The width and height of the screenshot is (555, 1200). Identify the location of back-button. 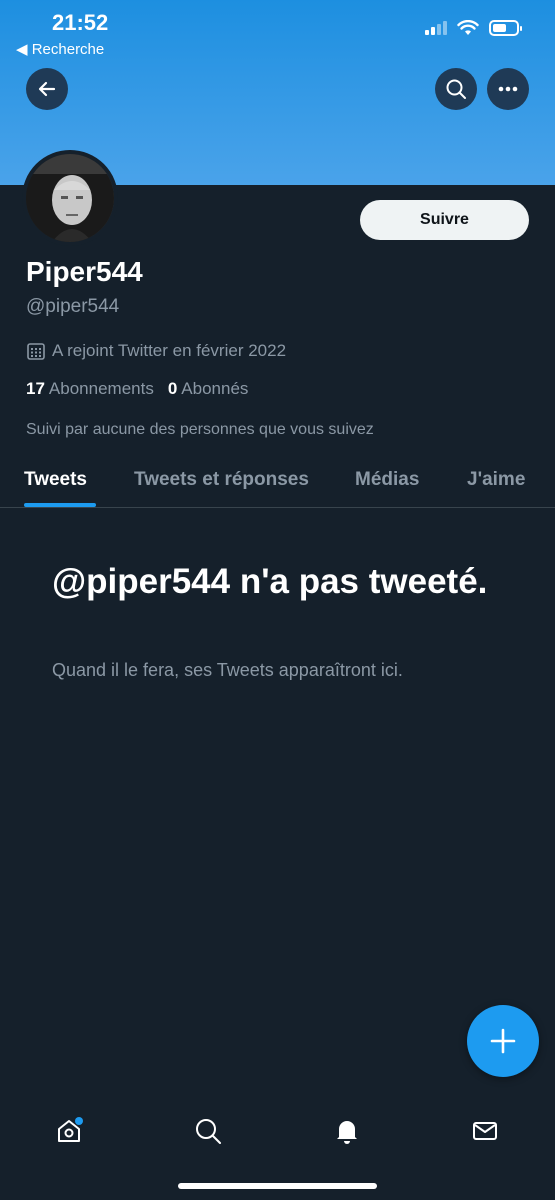
(47, 89).